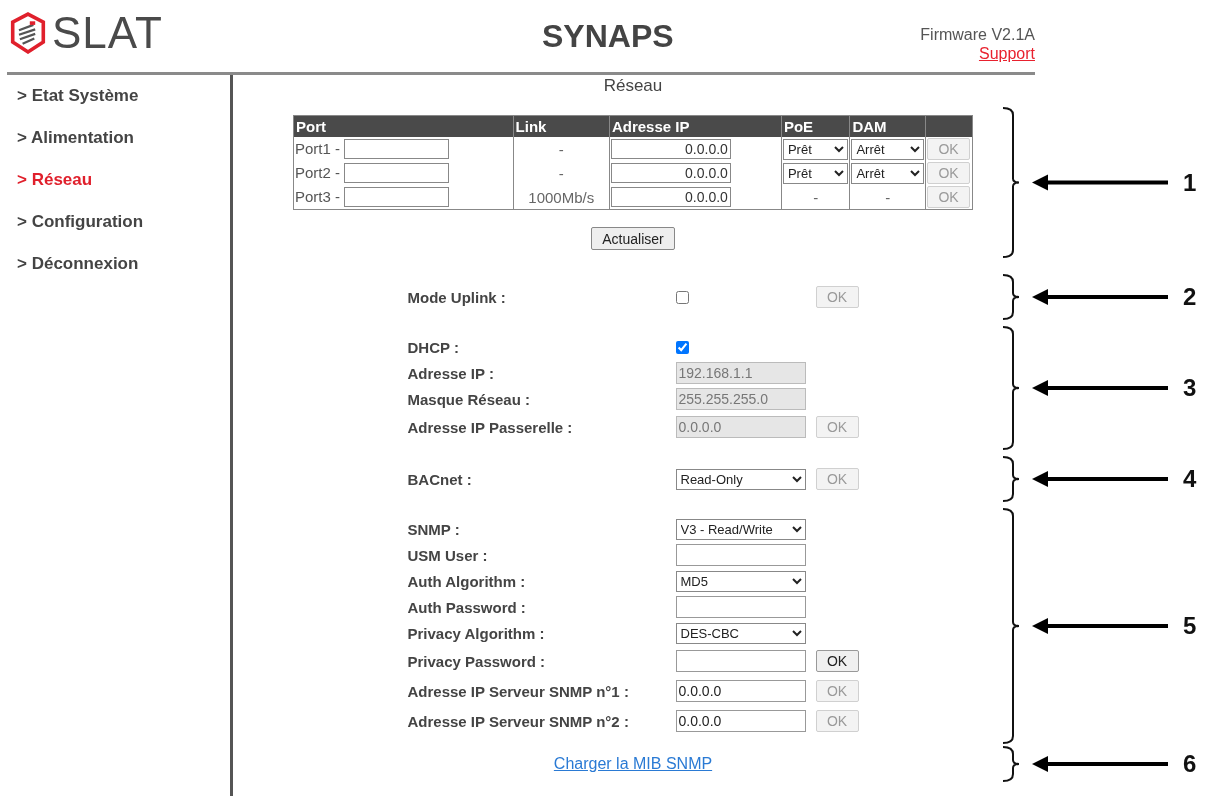  Describe the element at coordinates (317, 172) in the screenshot. I see `port-label: Port2 -` at that location.